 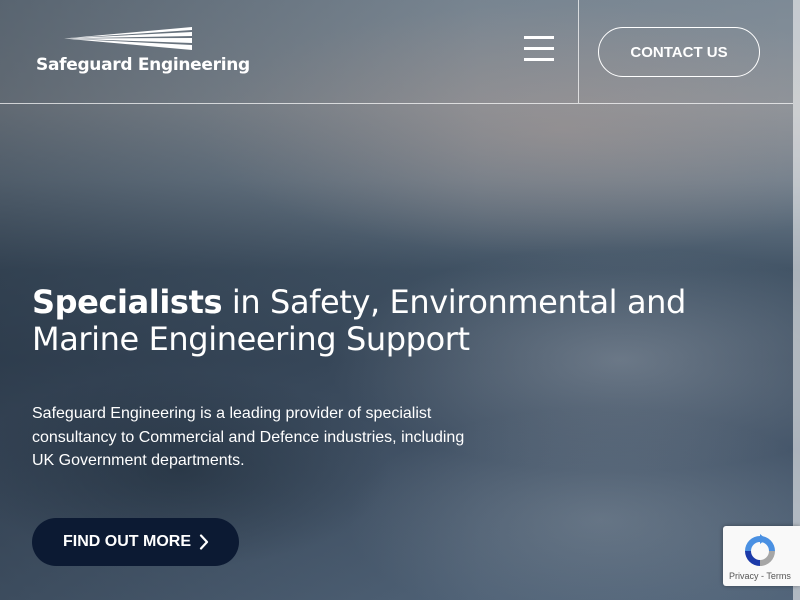 I want to click on find-out-more-button: FIND OUT MORE, so click(x=135, y=542).